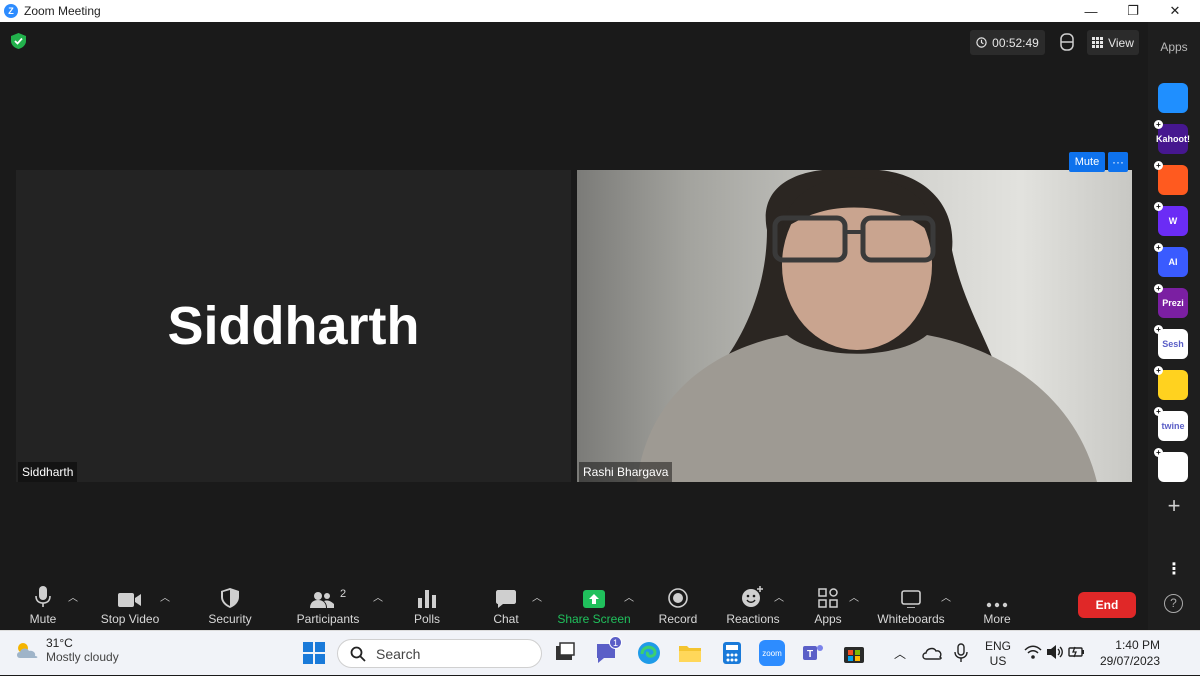 This screenshot has width=1200, height=676. Describe the element at coordinates (828, 598) in the screenshot. I see `apps-icon` at that location.